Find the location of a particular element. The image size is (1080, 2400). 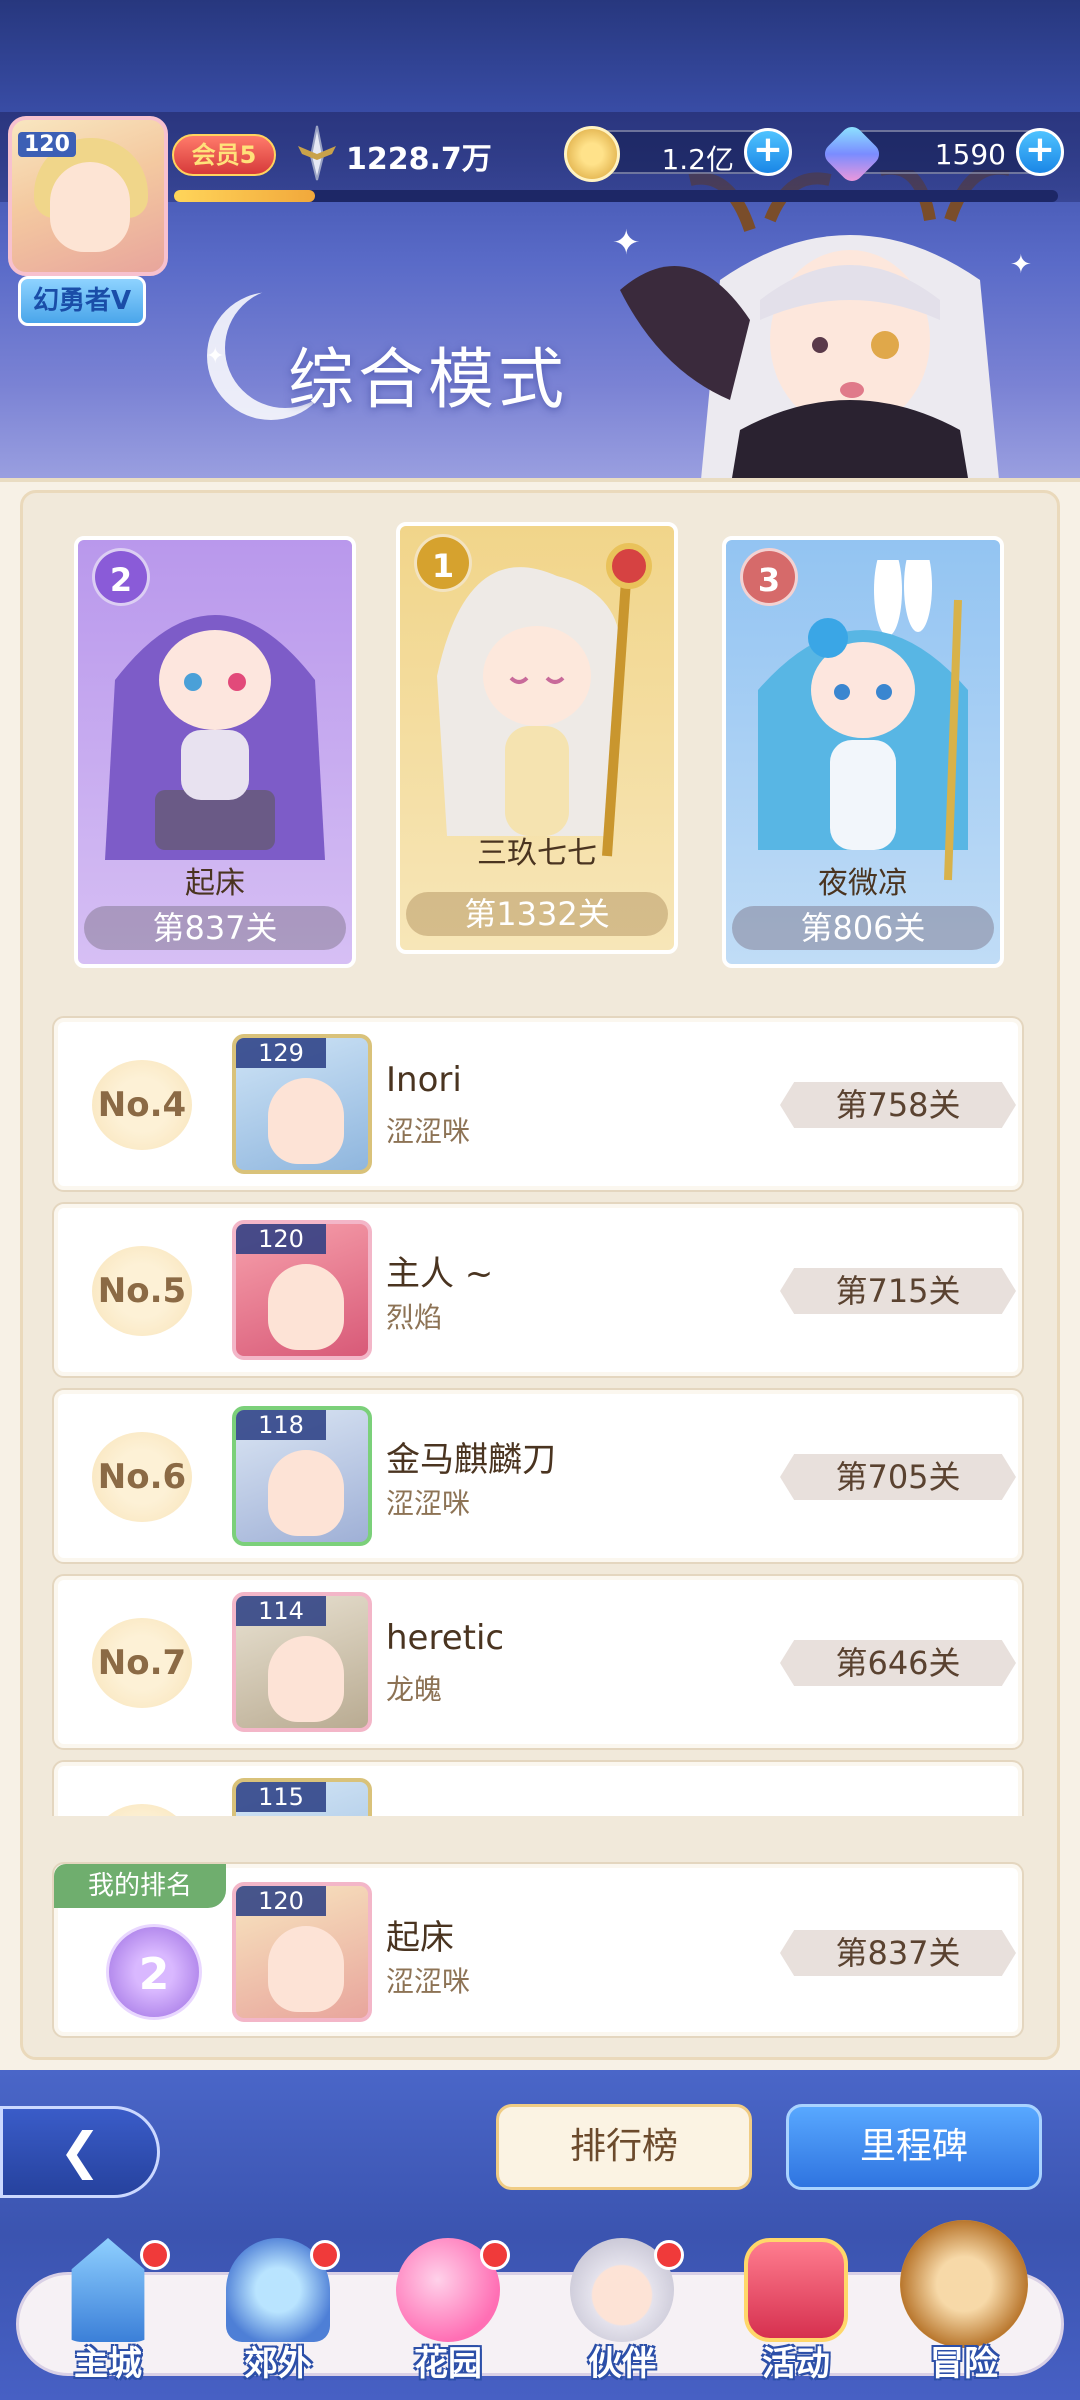

xp-progress-bar is located at coordinates (616, 196).